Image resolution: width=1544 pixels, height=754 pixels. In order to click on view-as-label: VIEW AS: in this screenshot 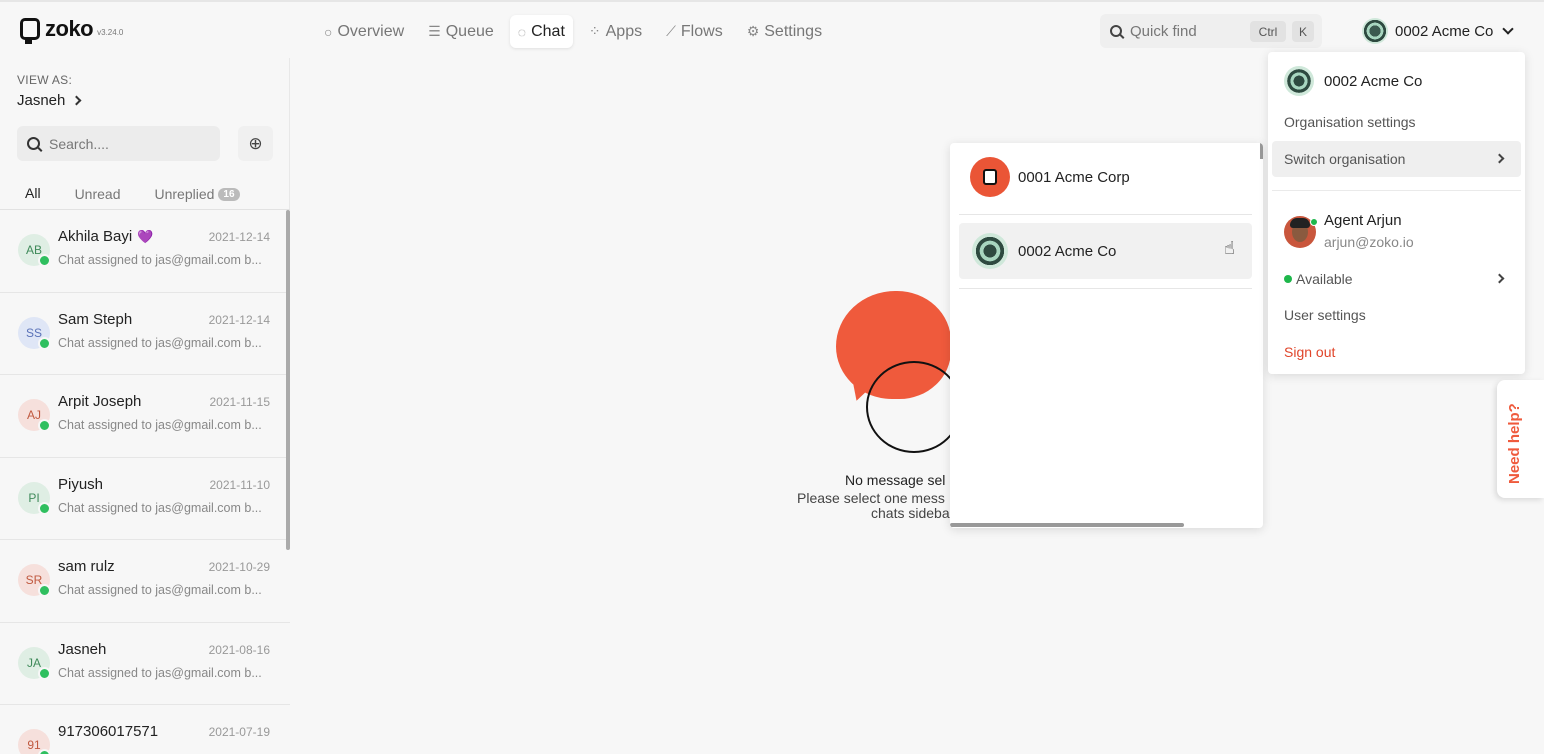, I will do `click(45, 80)`.